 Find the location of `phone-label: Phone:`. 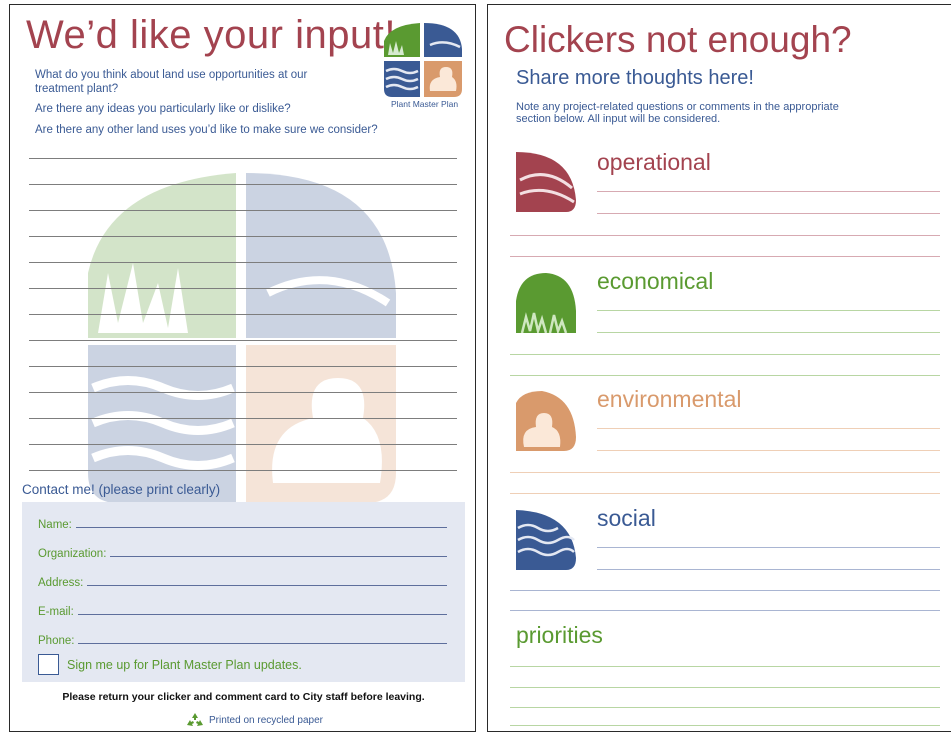

phone-label: Phone: is located at coordinates (56, 641).